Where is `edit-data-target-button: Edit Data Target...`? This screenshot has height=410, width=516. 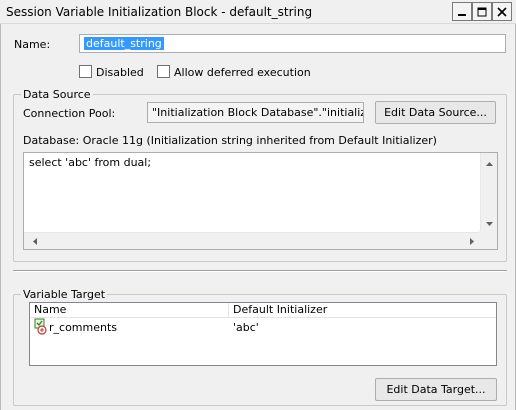 edit-data-target-button: Edit Data Target... is located at coordinates (436, 389).